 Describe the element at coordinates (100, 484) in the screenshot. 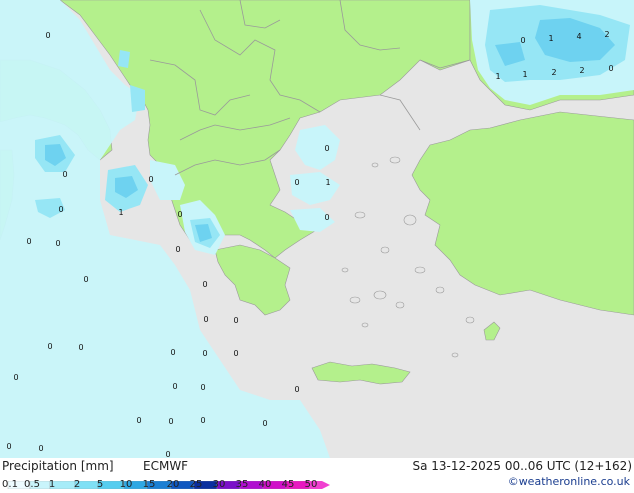

I see `scale-tick-label: 5` at that location.